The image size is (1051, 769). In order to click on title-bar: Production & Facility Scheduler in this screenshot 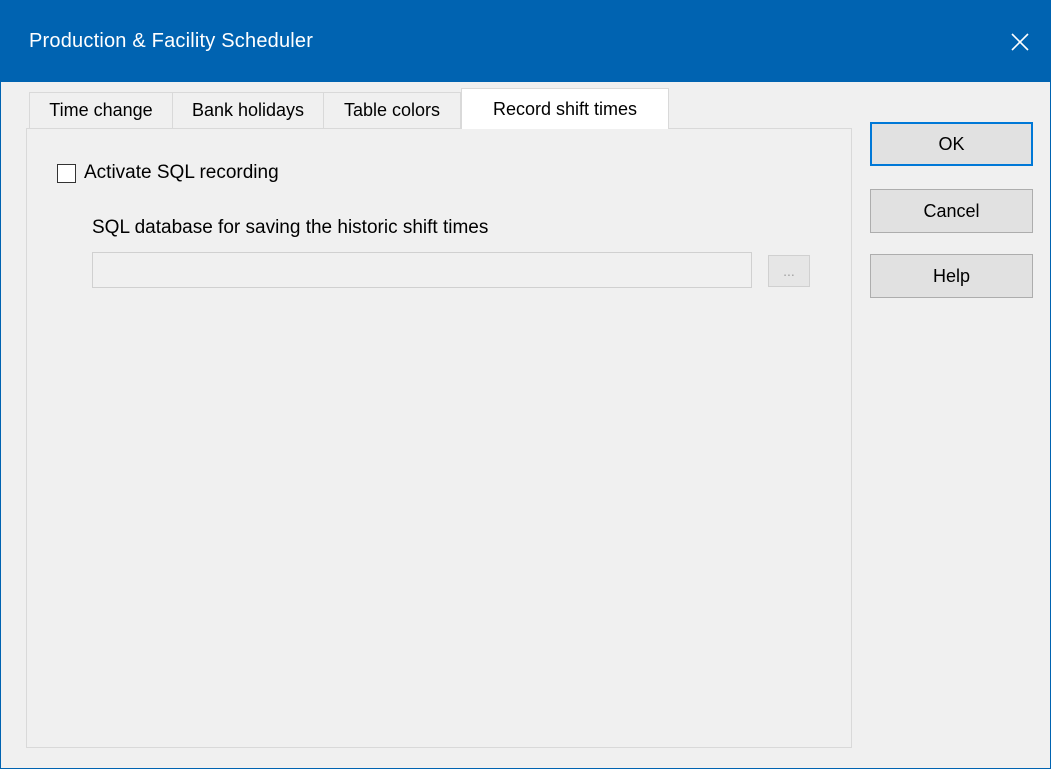, I will do `click(525, 41)`.